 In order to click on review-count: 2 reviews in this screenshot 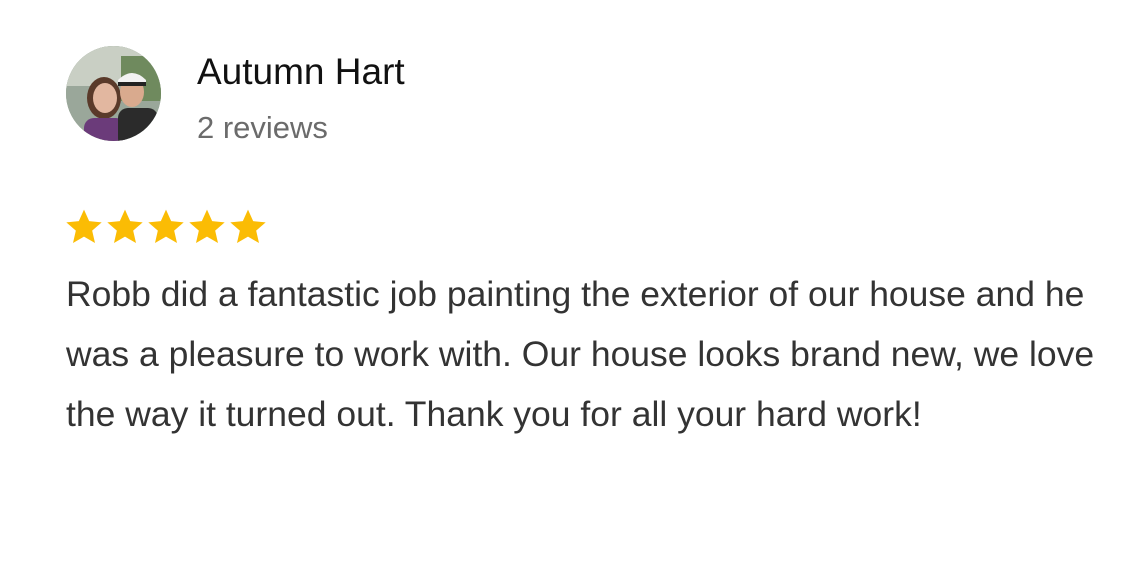, I will do `click(301, 128)`.